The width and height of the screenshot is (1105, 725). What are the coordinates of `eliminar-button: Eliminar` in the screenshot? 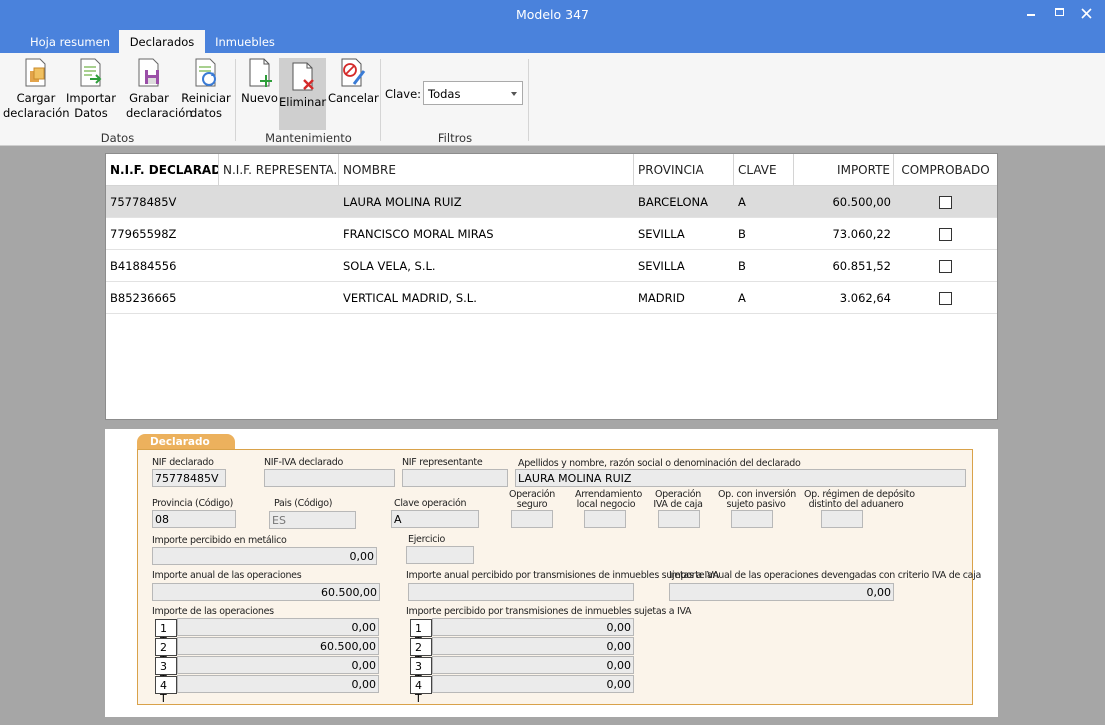 It's located at (302, 94).